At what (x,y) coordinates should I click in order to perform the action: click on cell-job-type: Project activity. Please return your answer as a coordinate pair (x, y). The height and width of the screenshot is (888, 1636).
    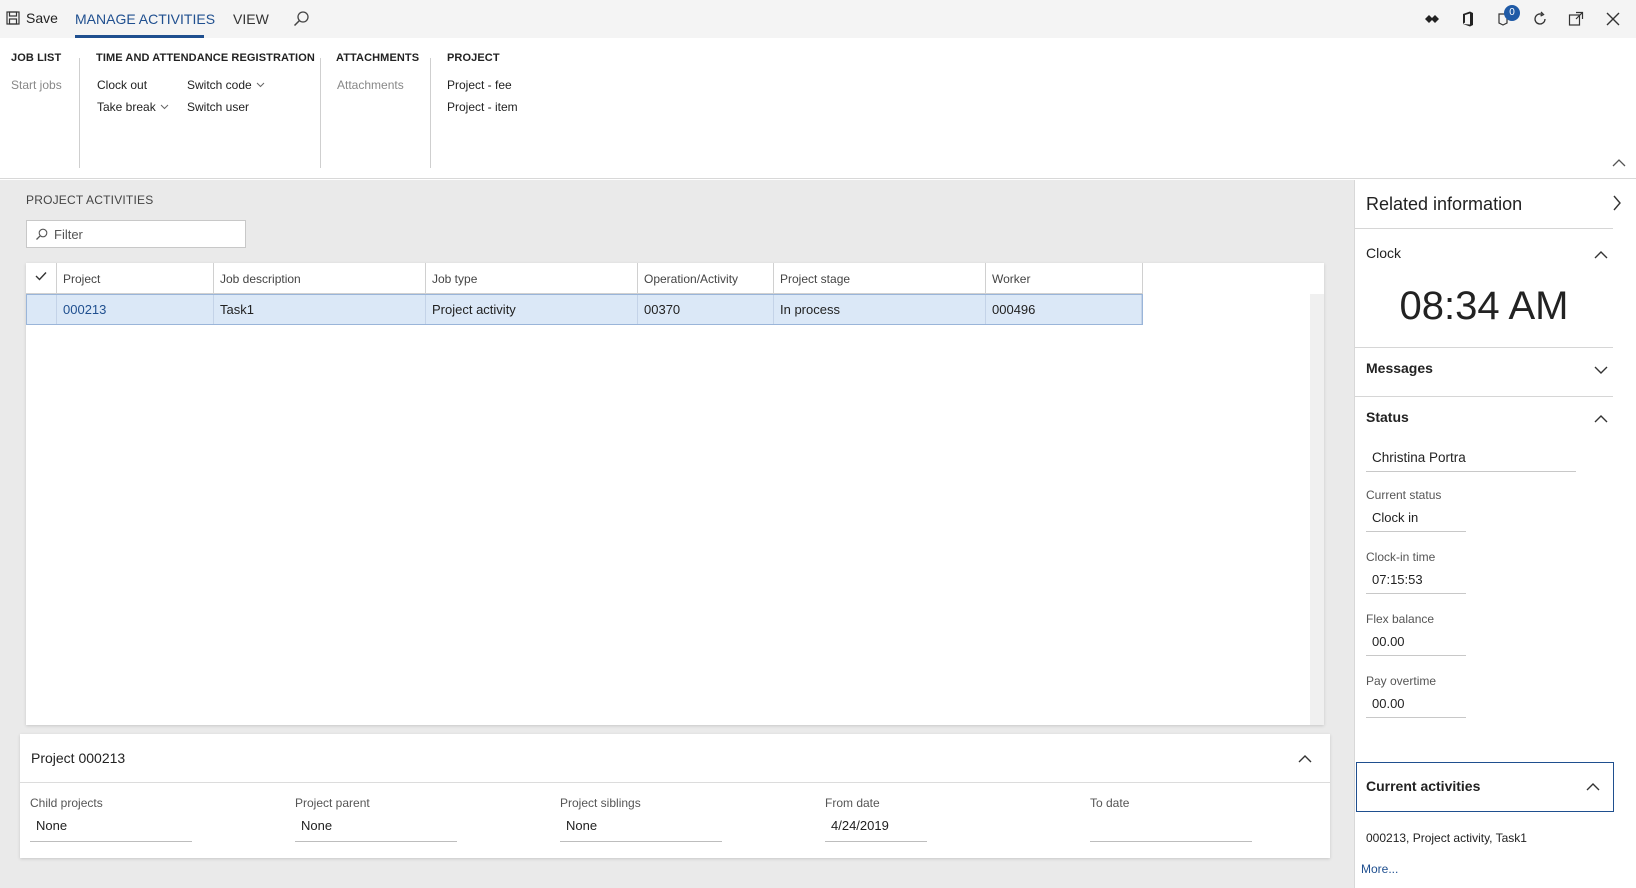
    Looking at the image, I should click on (532, 309).